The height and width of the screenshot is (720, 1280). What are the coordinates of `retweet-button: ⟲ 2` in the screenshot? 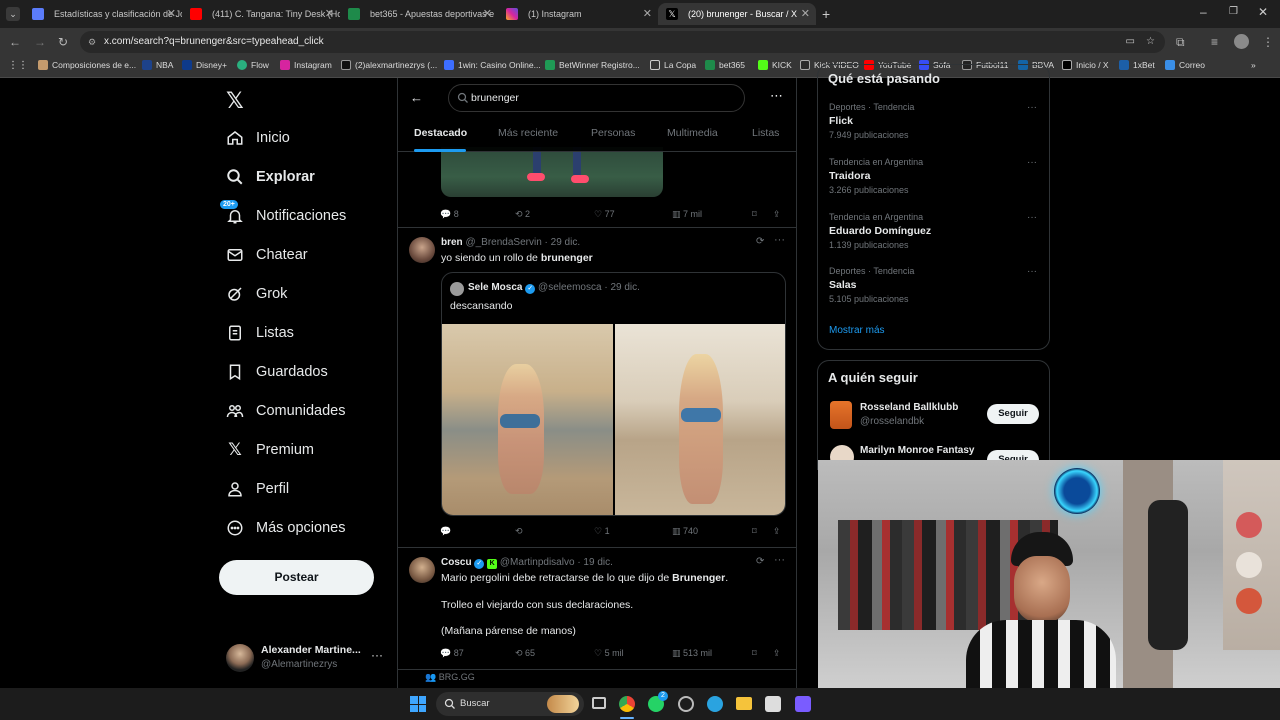 It's located at (522, 214).